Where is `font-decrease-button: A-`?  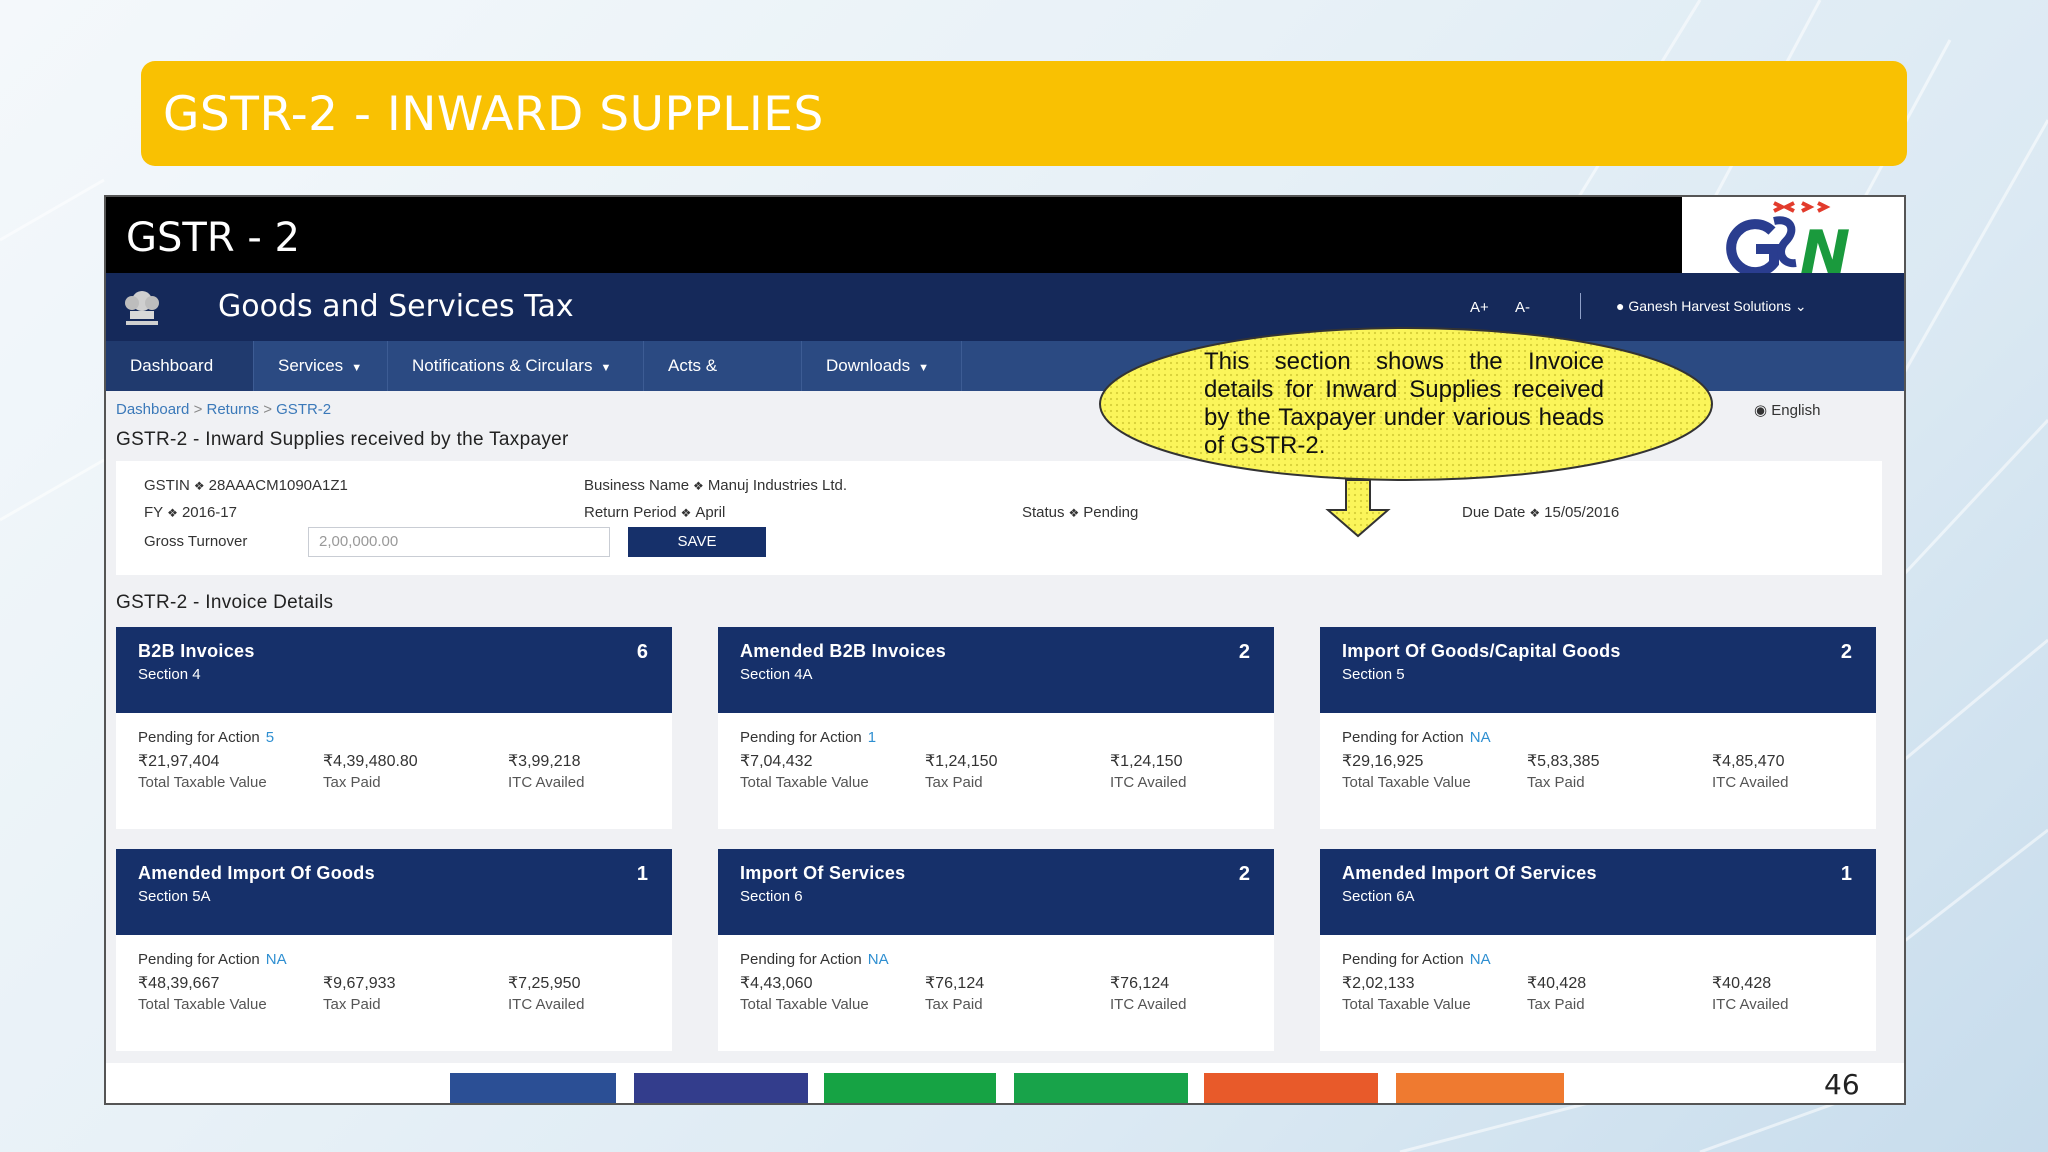
font-decrease-button: A- is located at coordinates (1522, 307).